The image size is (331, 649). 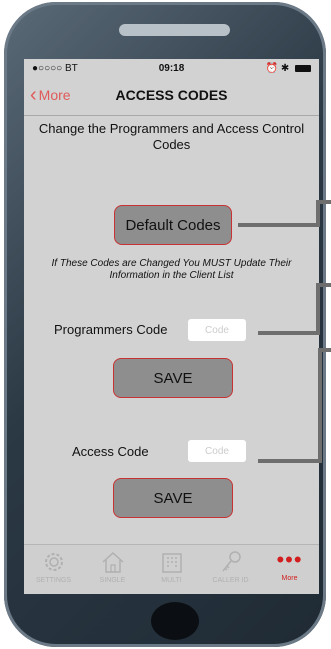 What do you see at coordinates (112, 562) in the screenshot?
I see `house-icon` at bounding box center [112, 562].